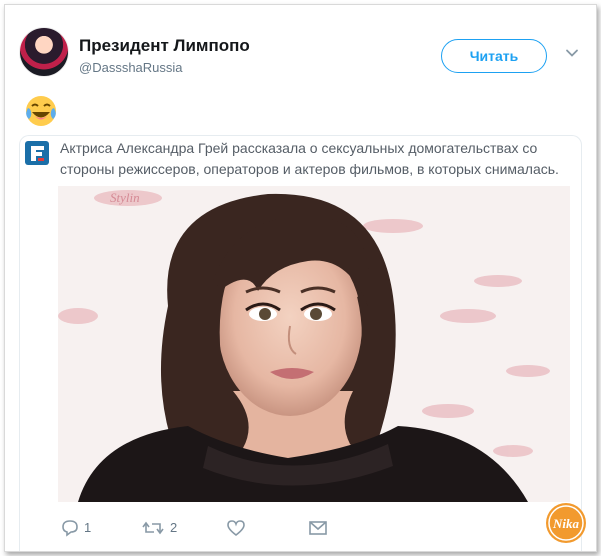 The width and height of the screenshot is (601, 556). Describe the element at coordinates (164, 46) in the screenshot. I see `user-name: Президент Лимпопо` at that location.